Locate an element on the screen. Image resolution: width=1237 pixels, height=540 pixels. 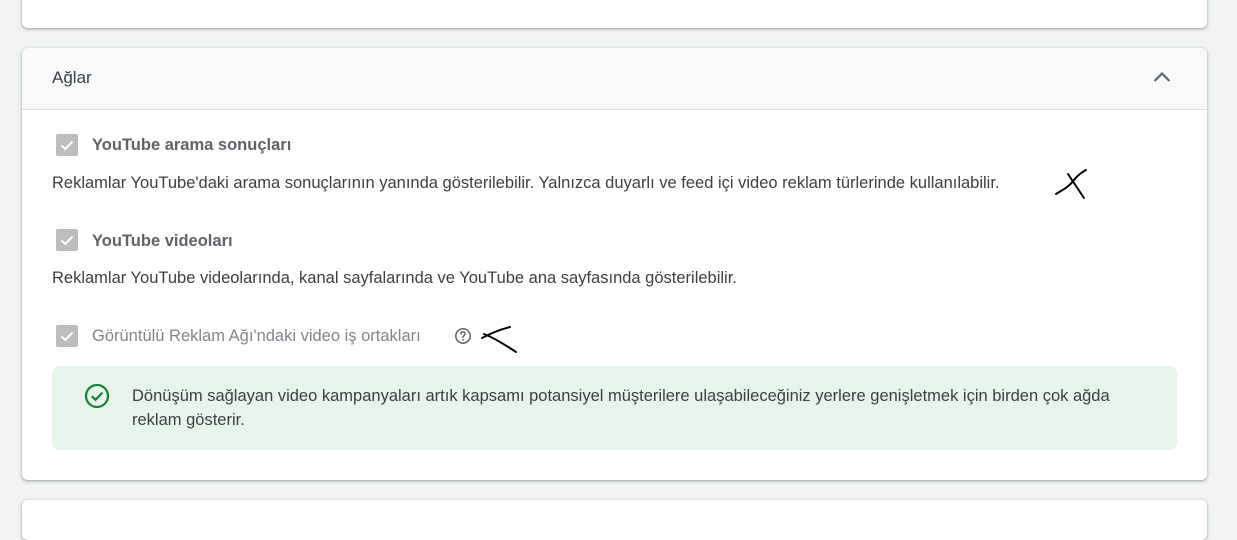
display-network-partners-checkbox is located at coordinates (67, 336).